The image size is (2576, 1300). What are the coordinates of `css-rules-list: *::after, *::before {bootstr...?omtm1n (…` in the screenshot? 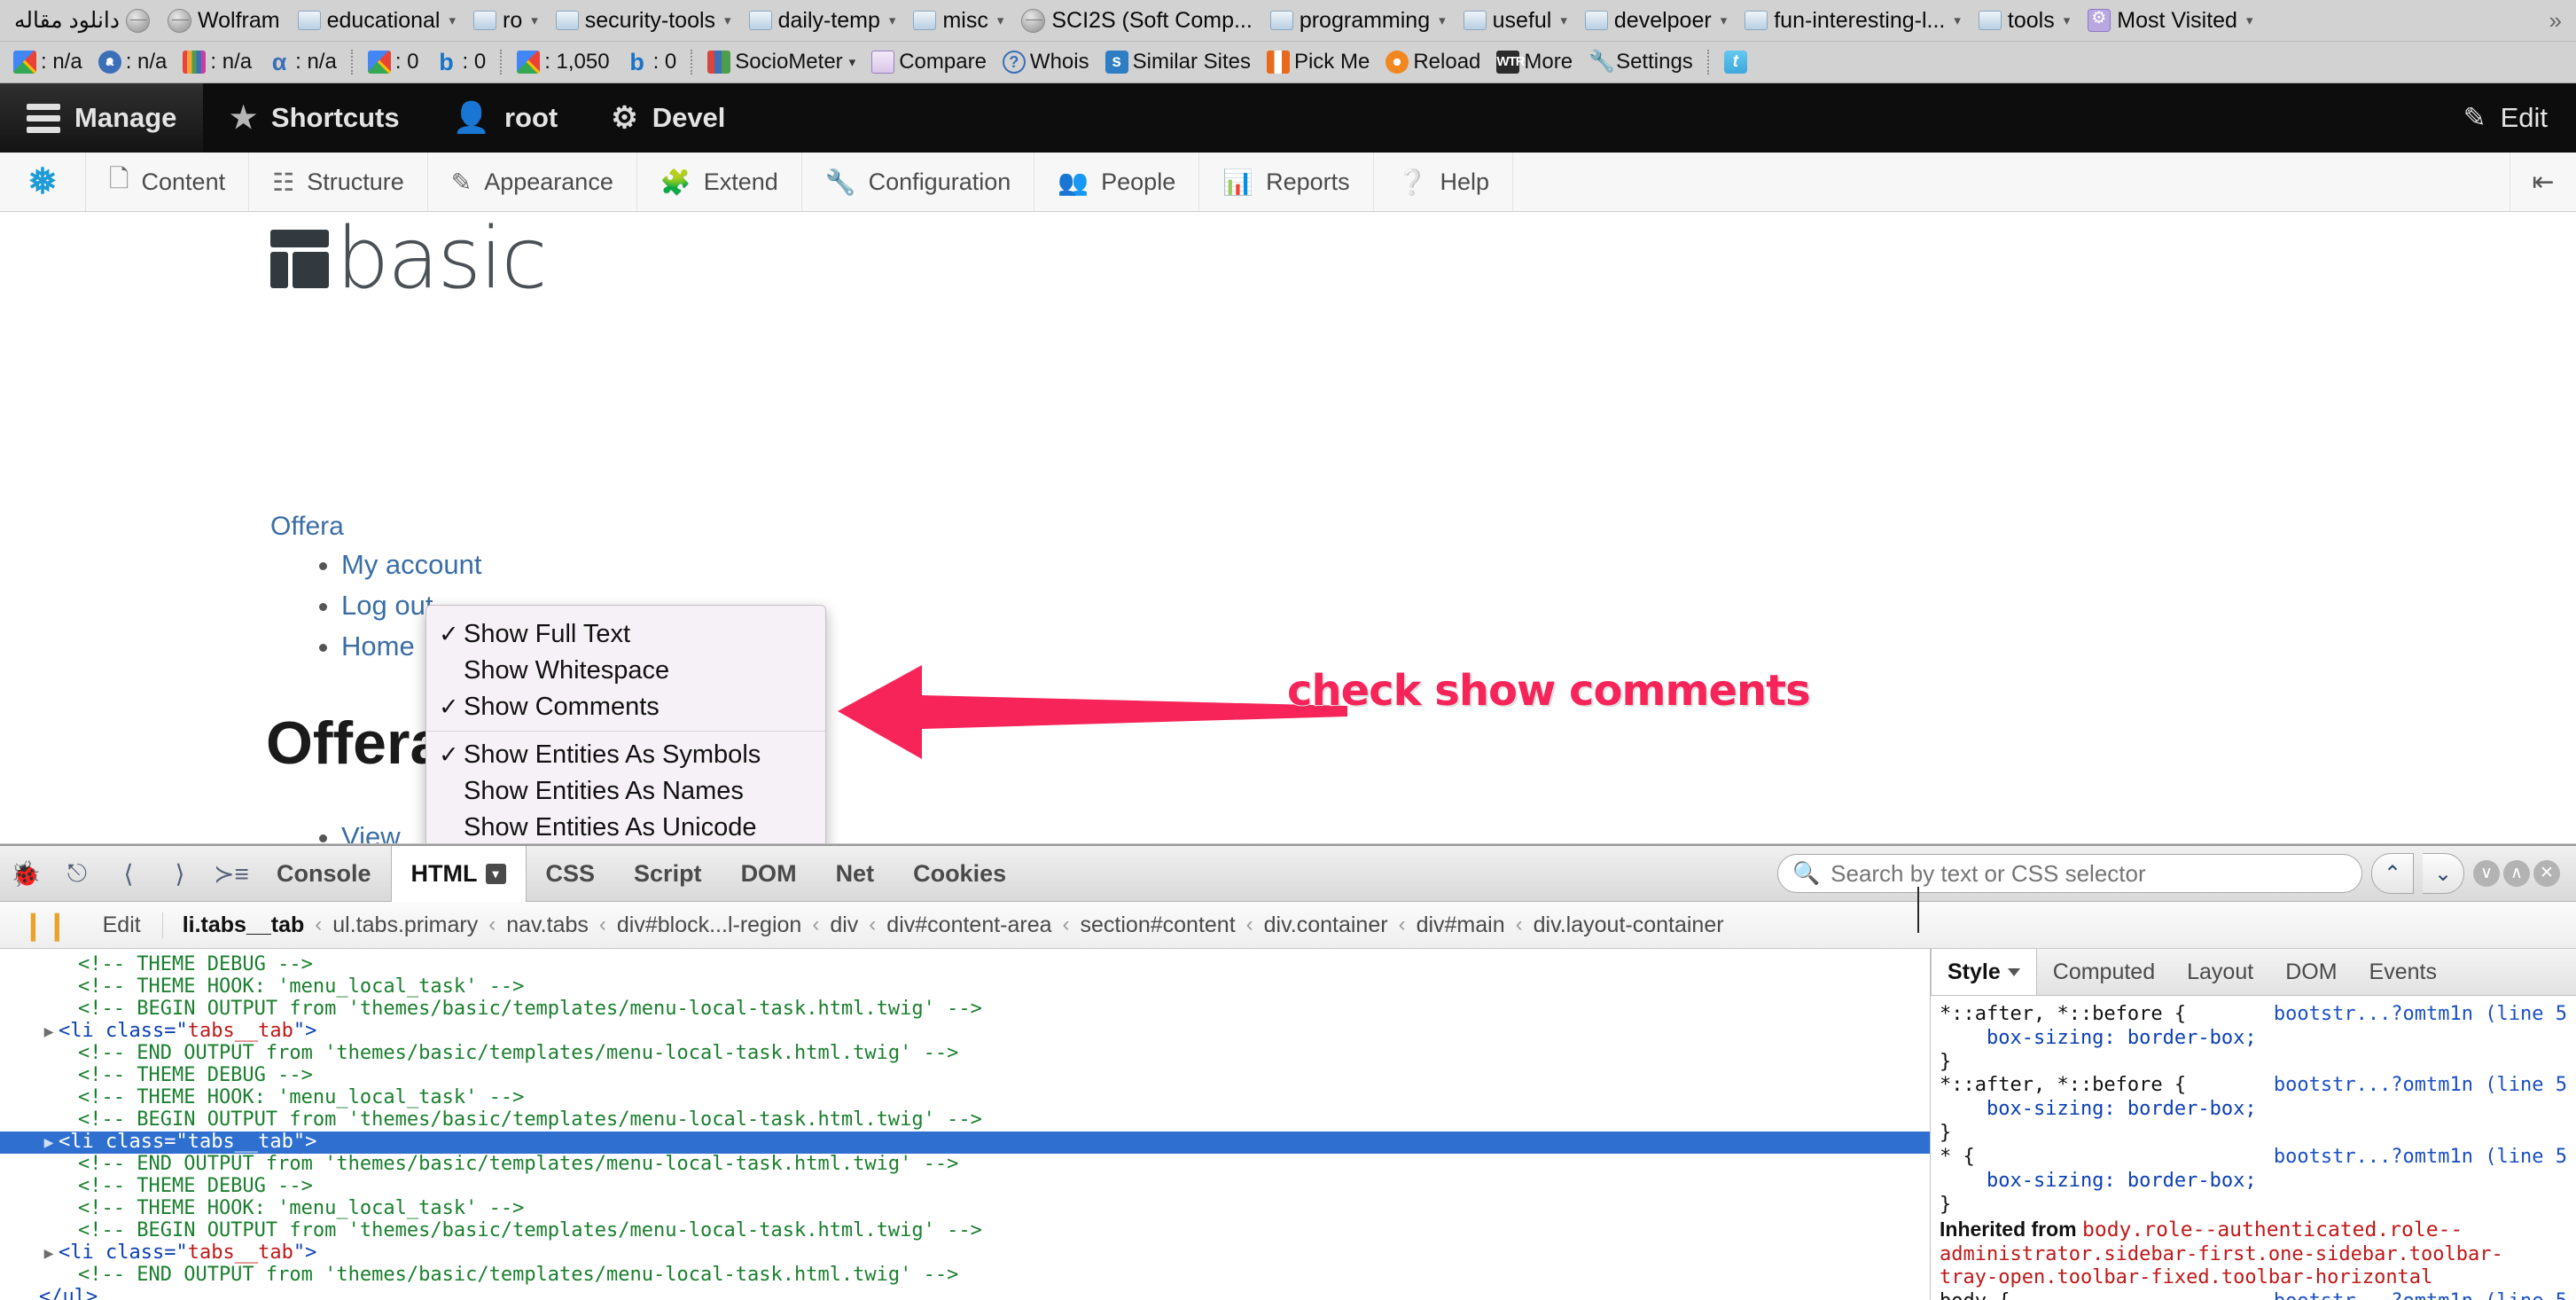 It's located at (2253, 1148).